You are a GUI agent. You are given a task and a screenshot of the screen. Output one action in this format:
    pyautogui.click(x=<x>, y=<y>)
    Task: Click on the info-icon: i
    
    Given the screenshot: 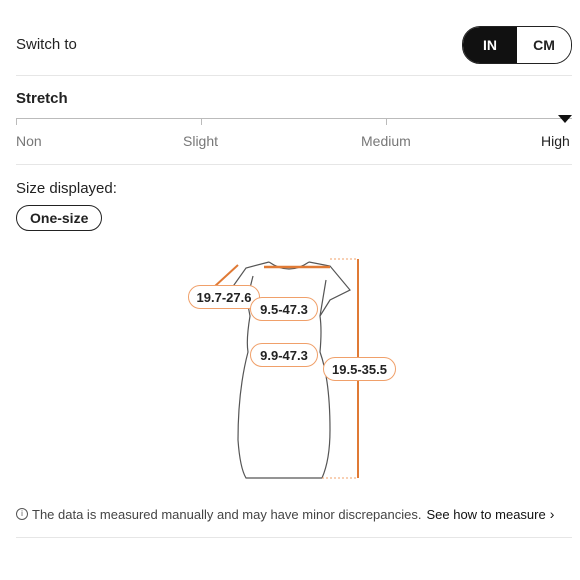 What is the action you would take?
    pyautogui.click(x=22, y=514)
    